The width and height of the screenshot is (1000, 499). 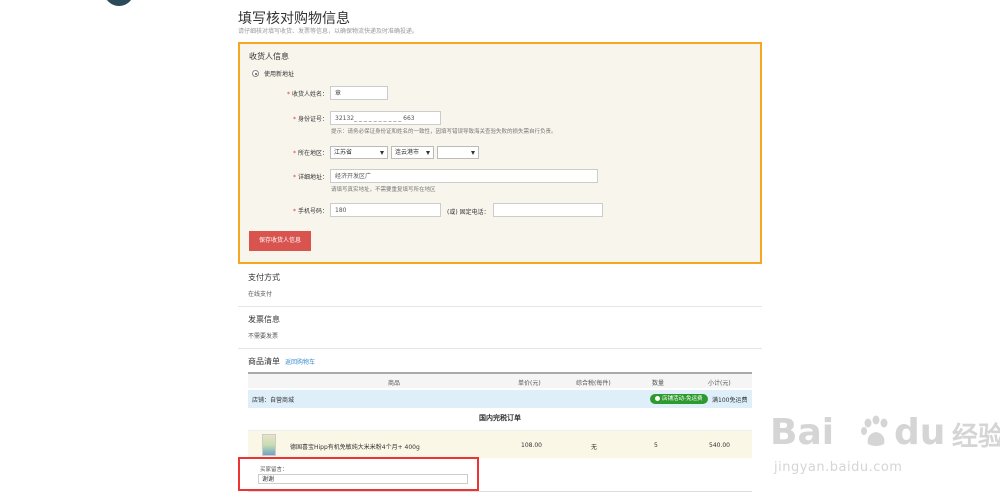 I want to click on page-title: 填写核对购物信息, so click(x=294, y=19).